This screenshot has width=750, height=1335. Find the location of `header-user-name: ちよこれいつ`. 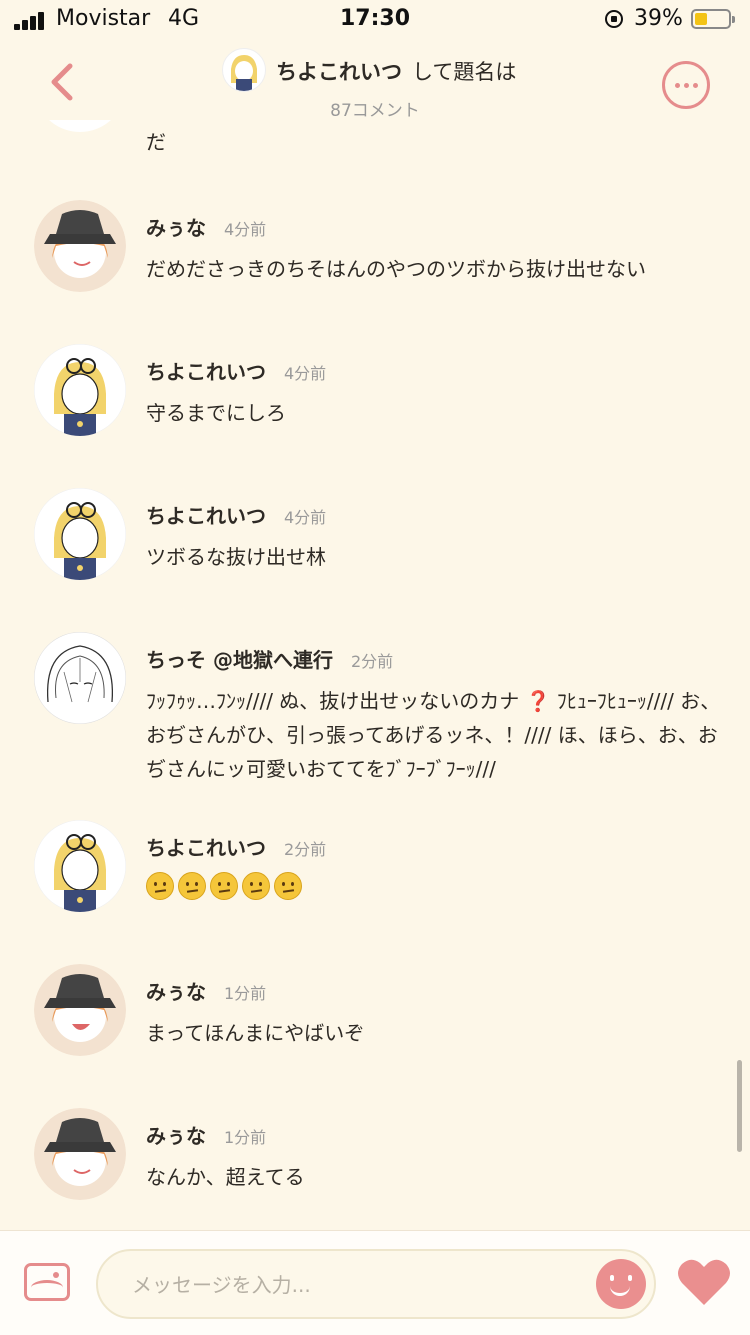

header-user-name: ちよこれいつ is located at coordinates (339, 72).